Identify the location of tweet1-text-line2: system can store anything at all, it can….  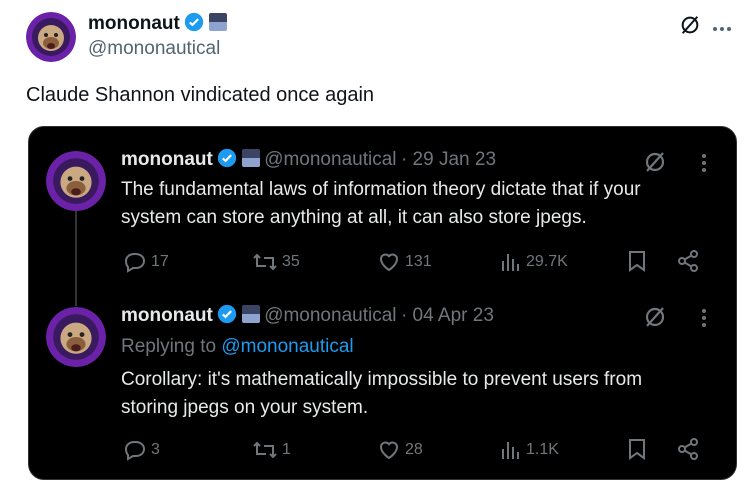
(354, 217).